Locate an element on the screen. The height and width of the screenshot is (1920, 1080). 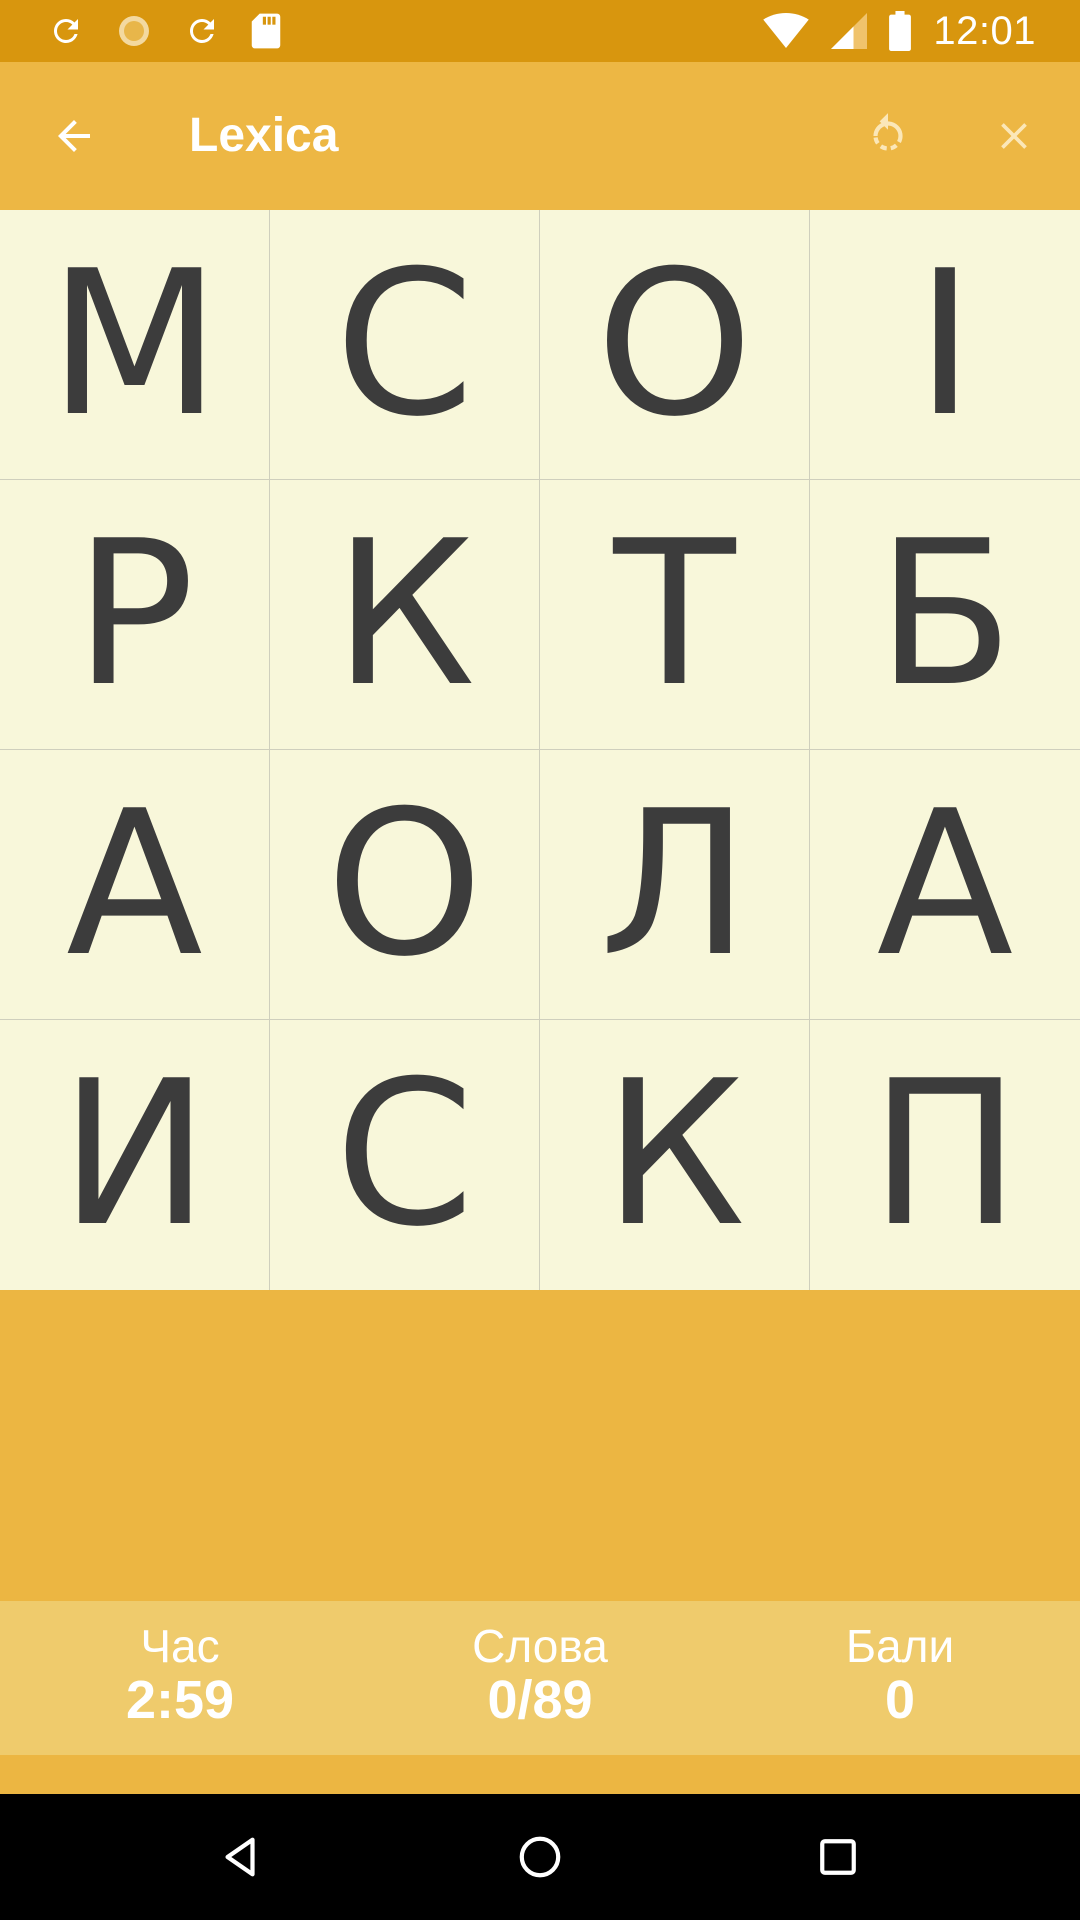
home-circle-icon is located at coordinates (540, 1857).